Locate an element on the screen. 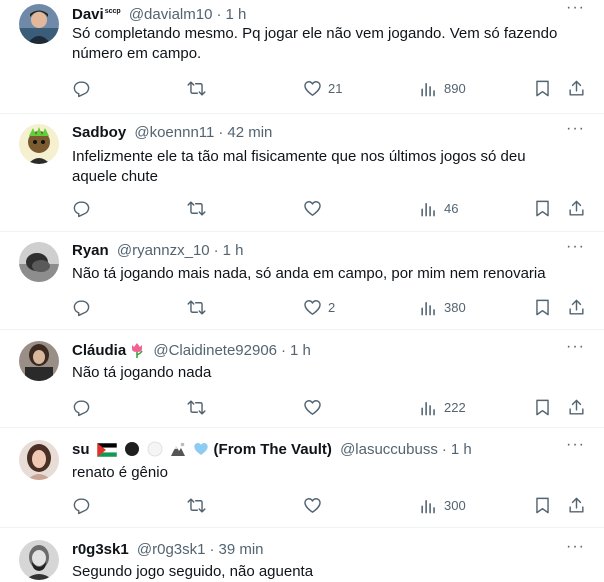 Image resolution: width=604 pixels, height=582 pixels. display-name: Ryan is located at coordinates (90, 250).